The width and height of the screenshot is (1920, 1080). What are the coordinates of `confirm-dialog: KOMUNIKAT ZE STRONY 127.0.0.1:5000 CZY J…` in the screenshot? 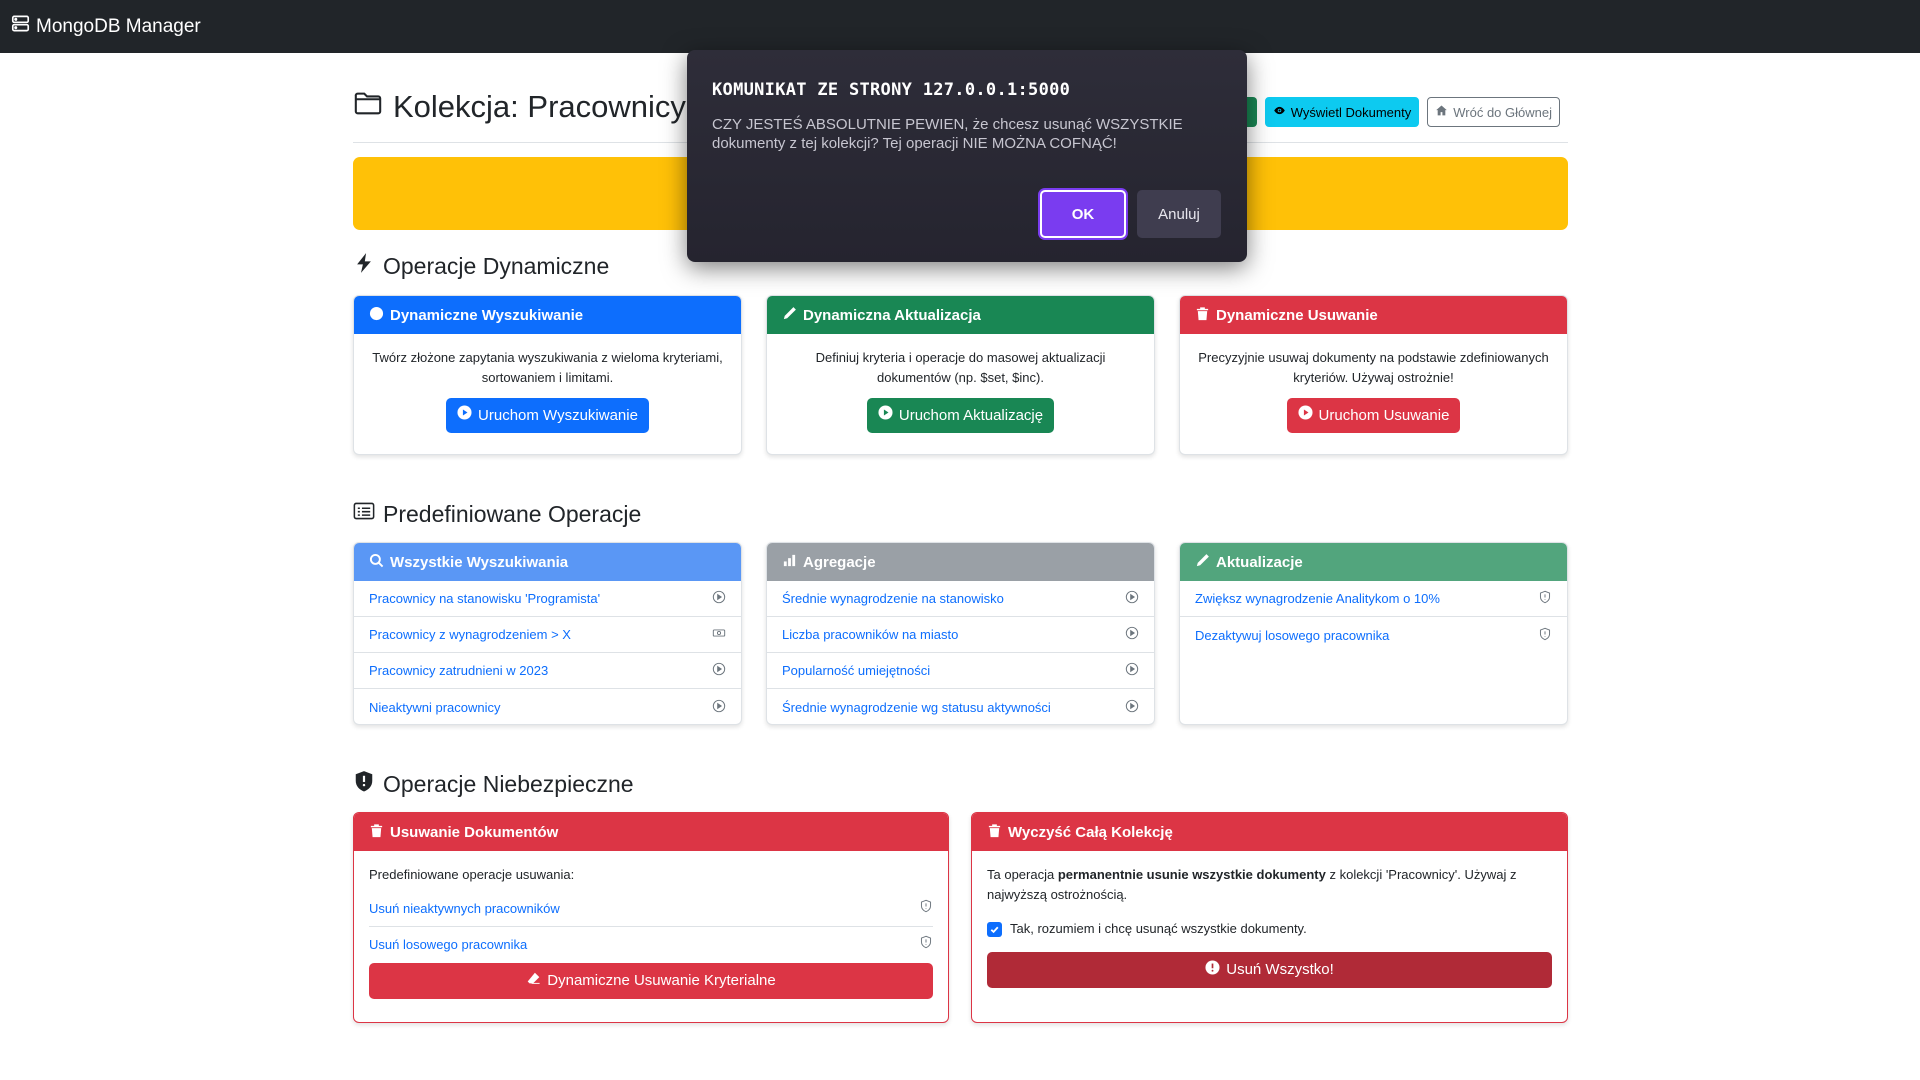 It's located at (967, 156).